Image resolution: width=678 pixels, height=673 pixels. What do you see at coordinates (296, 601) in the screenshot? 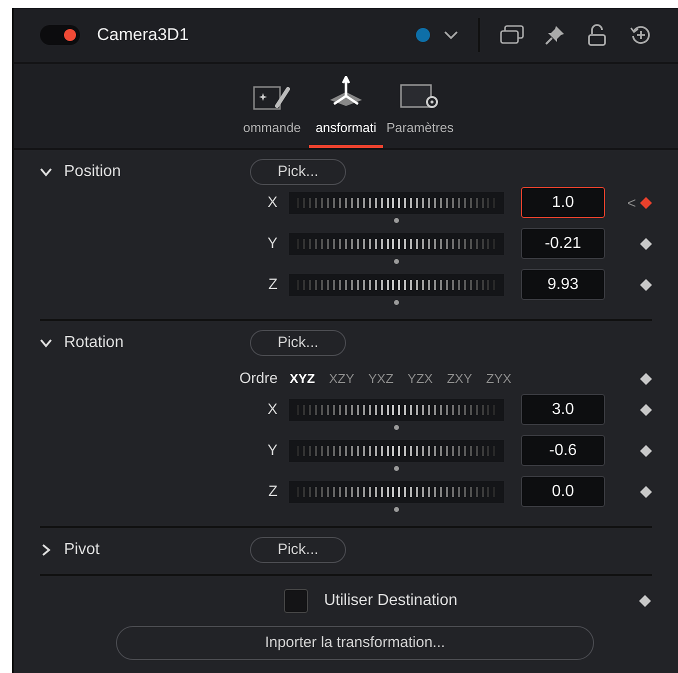
I see `checkbox` at bounding box center [296, 601].